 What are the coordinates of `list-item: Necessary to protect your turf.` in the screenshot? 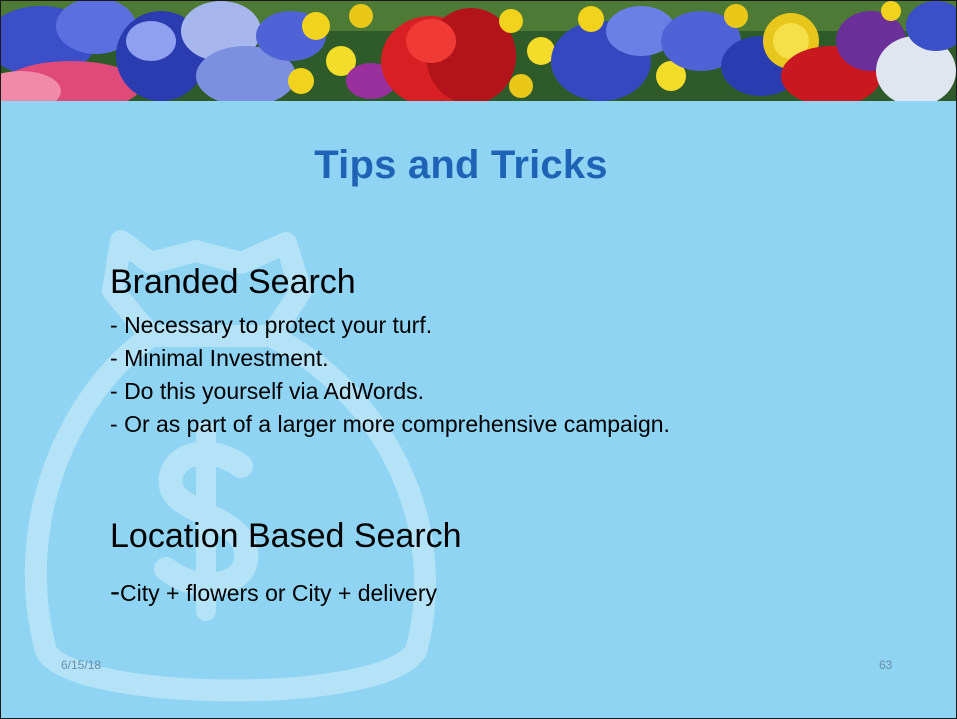 It's located at (390, 325).